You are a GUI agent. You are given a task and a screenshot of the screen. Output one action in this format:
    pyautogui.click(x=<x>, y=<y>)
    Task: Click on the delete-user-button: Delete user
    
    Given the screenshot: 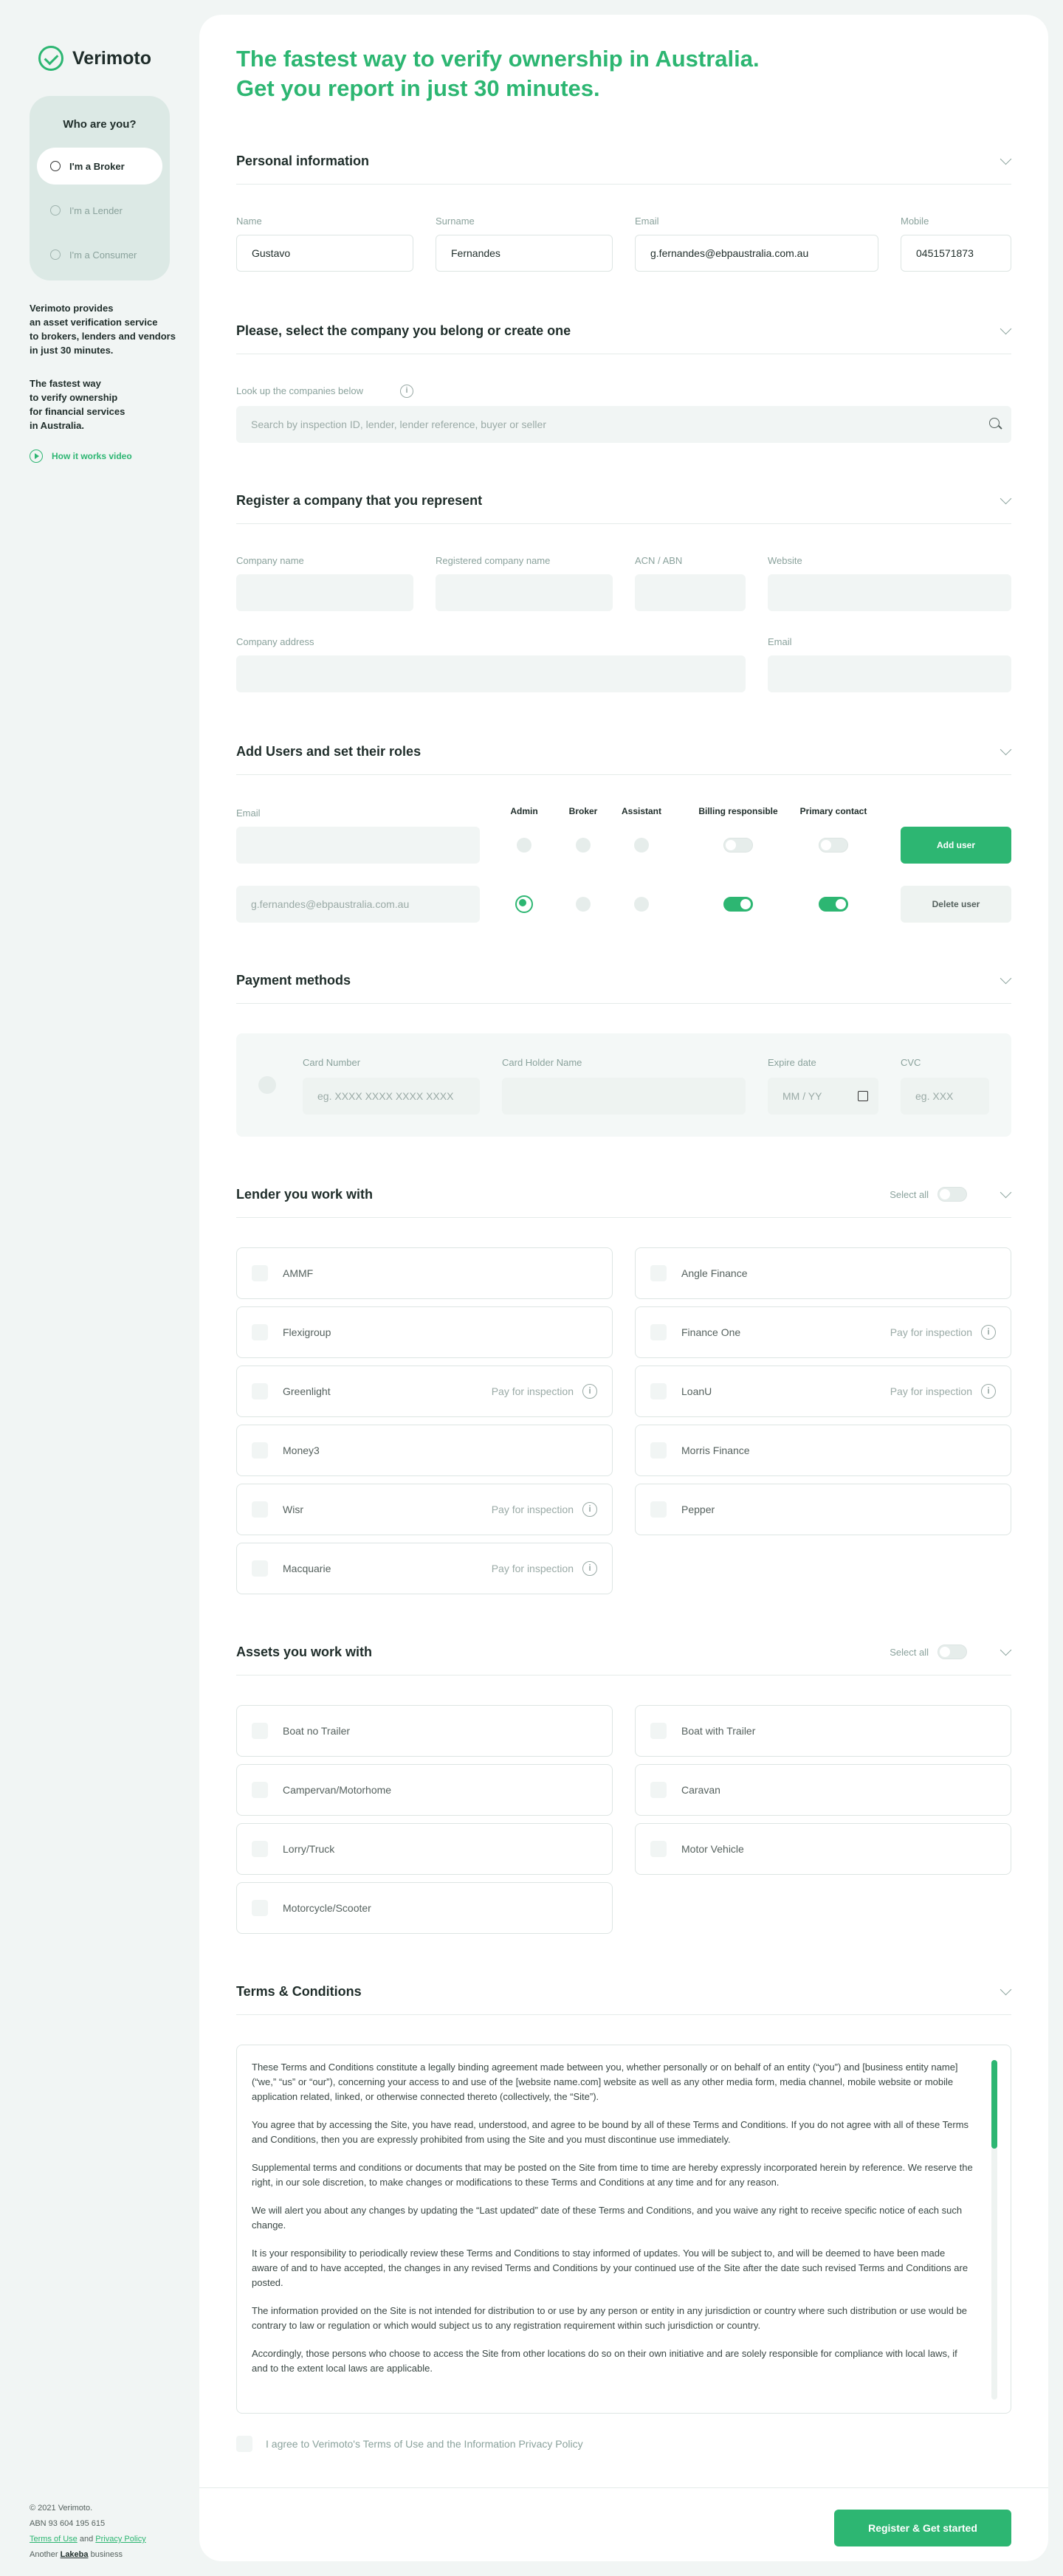 What is the action you would take?
    pyautogui.click(x=956, y=905)
    